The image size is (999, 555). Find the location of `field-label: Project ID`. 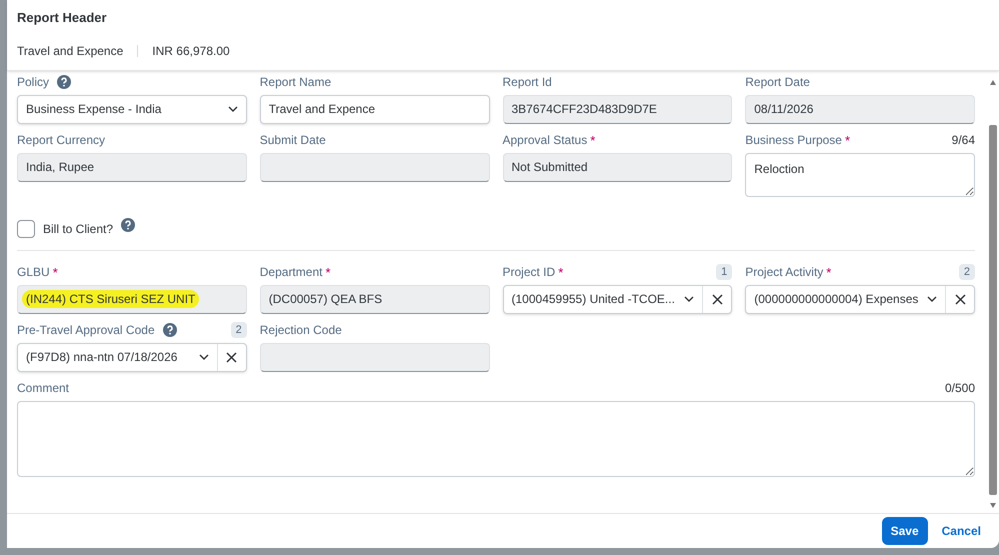

field-label: Project ID is located at coordinates (529, 272).